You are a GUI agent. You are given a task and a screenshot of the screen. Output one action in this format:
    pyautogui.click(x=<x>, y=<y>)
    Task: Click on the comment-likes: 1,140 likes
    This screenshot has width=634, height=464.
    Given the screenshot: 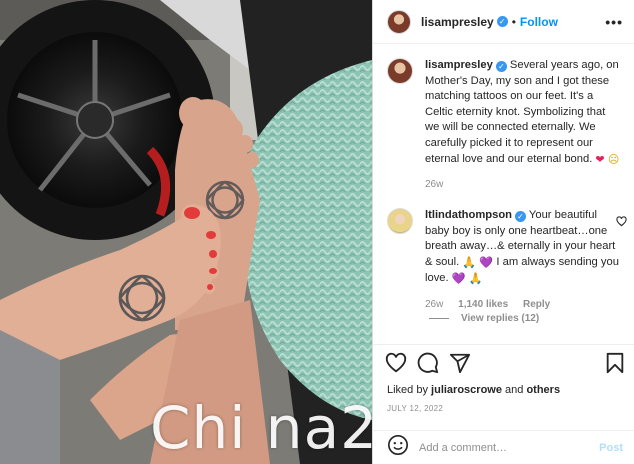 What is the action you would take?
    pyautogui.click(x=483, y=304)
    